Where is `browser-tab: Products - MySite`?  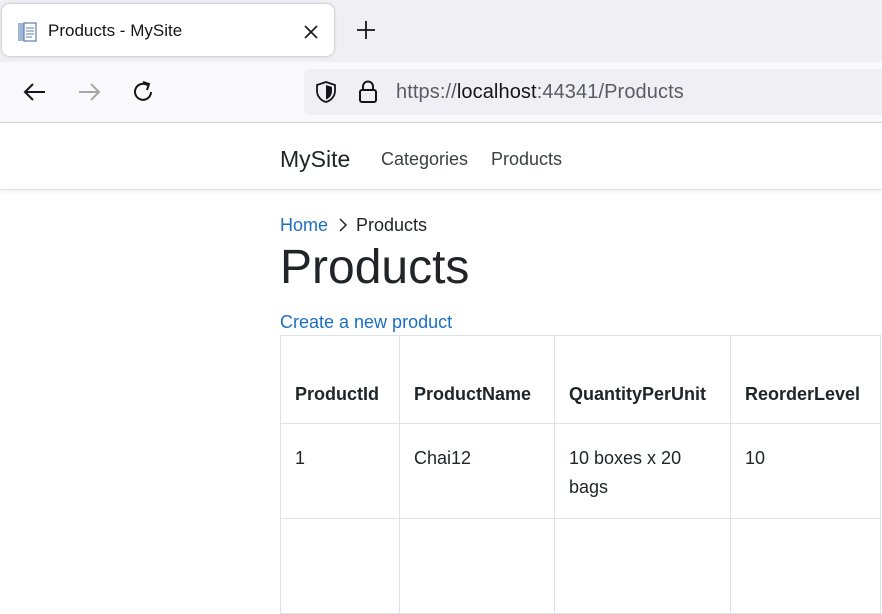 browser-tab: Products - MySite is located at coordinates (168, 30).